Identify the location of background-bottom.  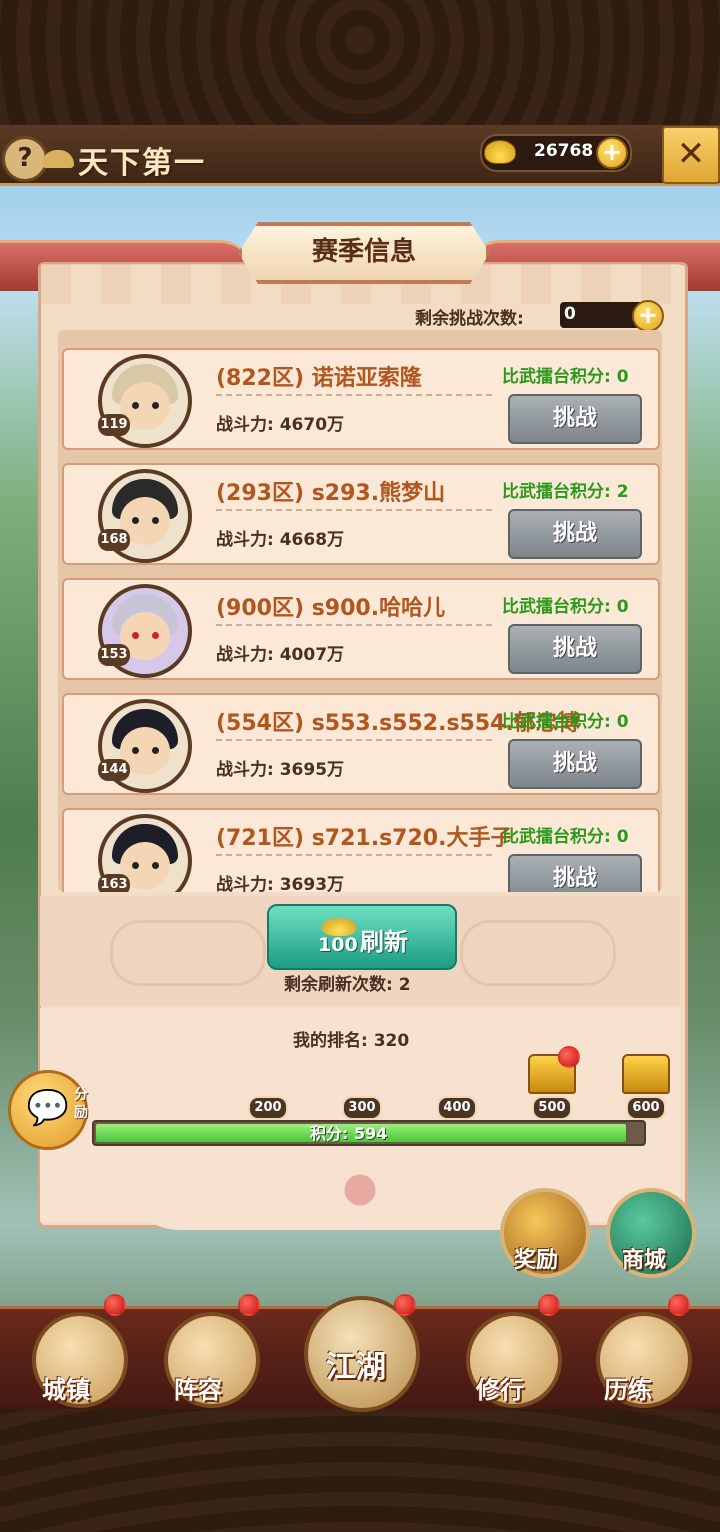
(360, 1469).